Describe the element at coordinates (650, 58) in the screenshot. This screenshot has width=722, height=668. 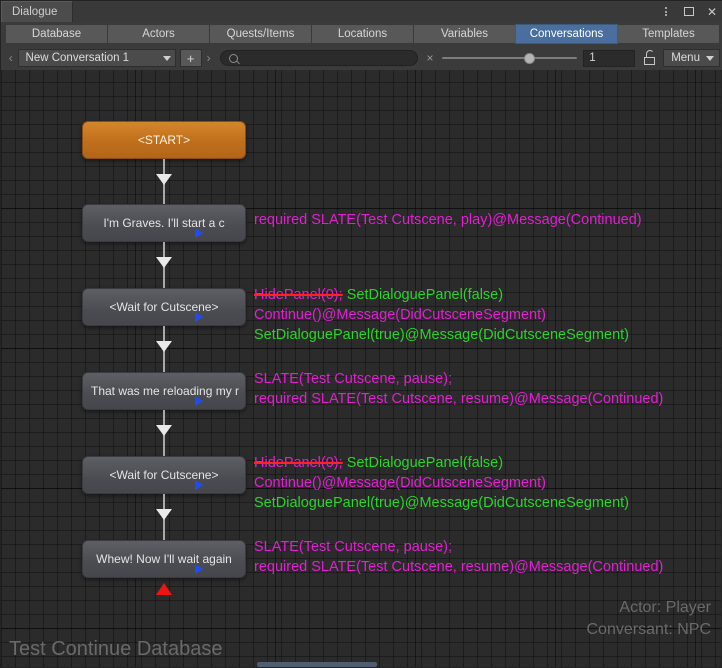
I see `lock-icon` at that location.